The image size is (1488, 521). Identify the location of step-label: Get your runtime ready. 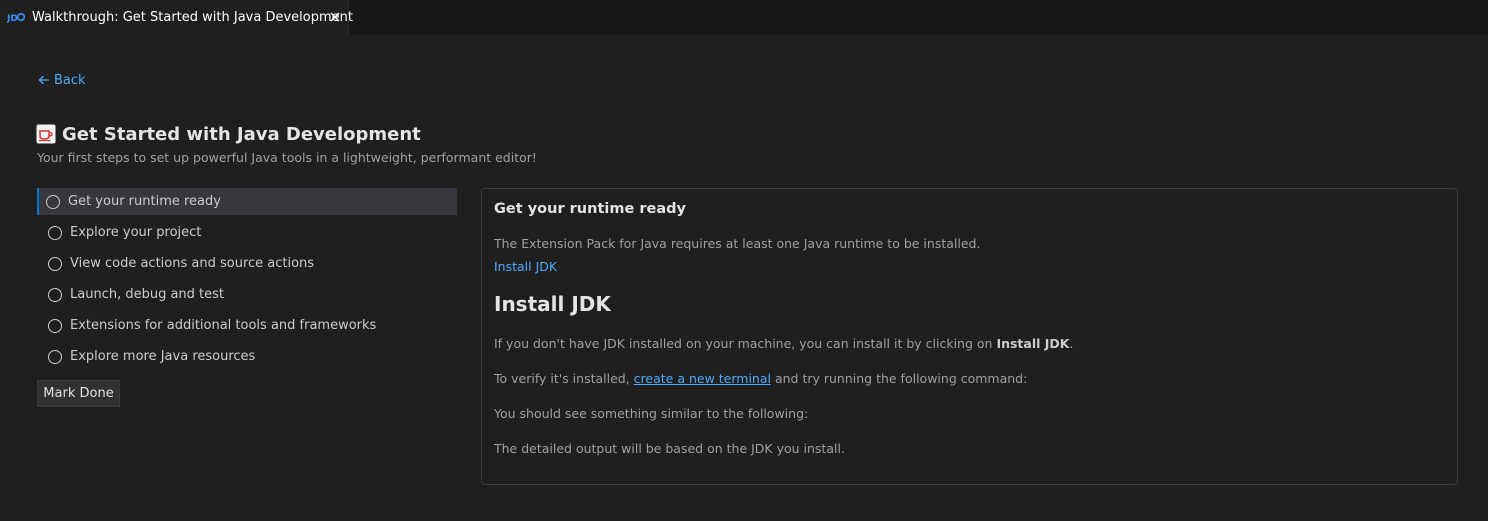
(144, 201).